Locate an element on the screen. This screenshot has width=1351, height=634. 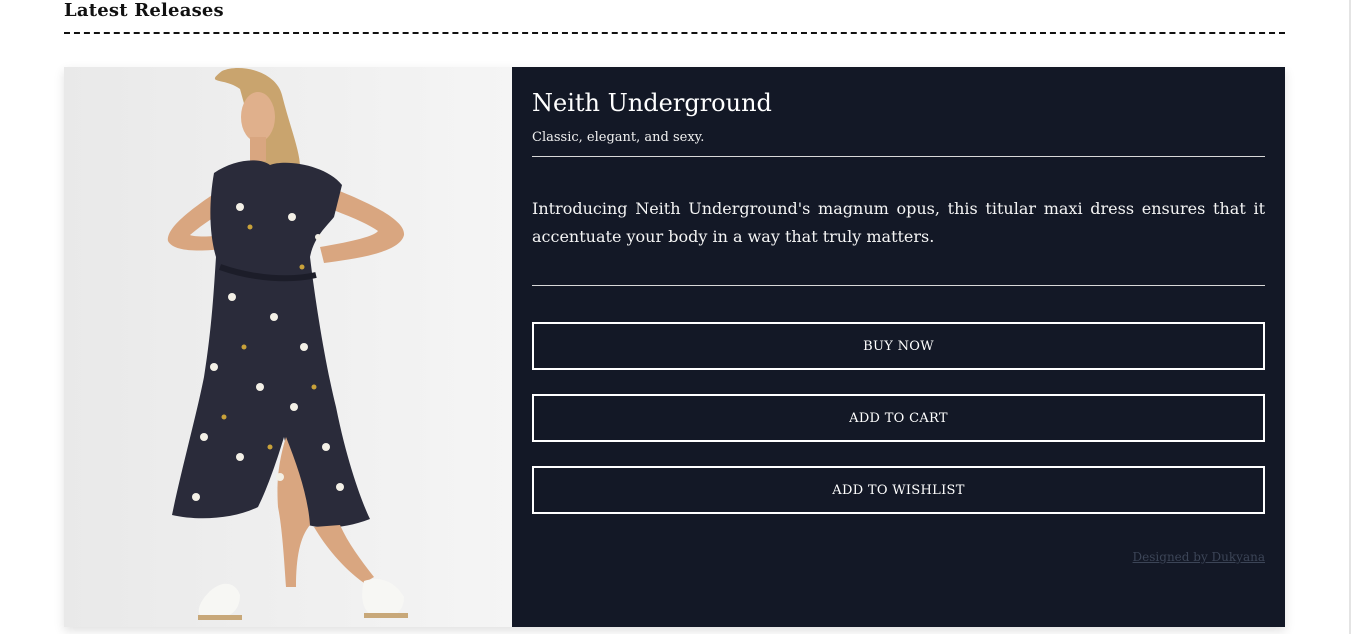
details-divider-top is located at coordinates (898, 156).